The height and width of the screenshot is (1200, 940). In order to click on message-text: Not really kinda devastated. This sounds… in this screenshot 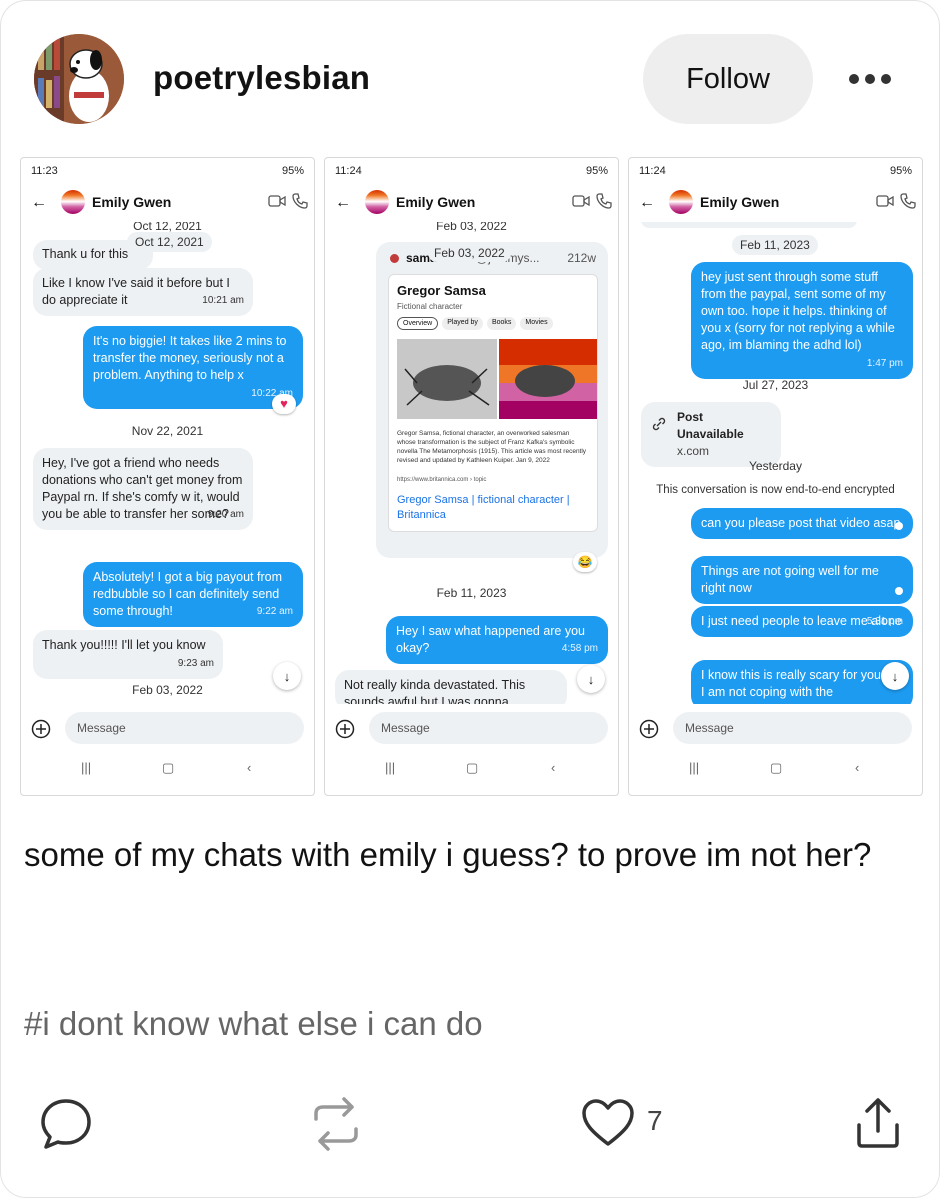, I will do `click(435, 691)`.